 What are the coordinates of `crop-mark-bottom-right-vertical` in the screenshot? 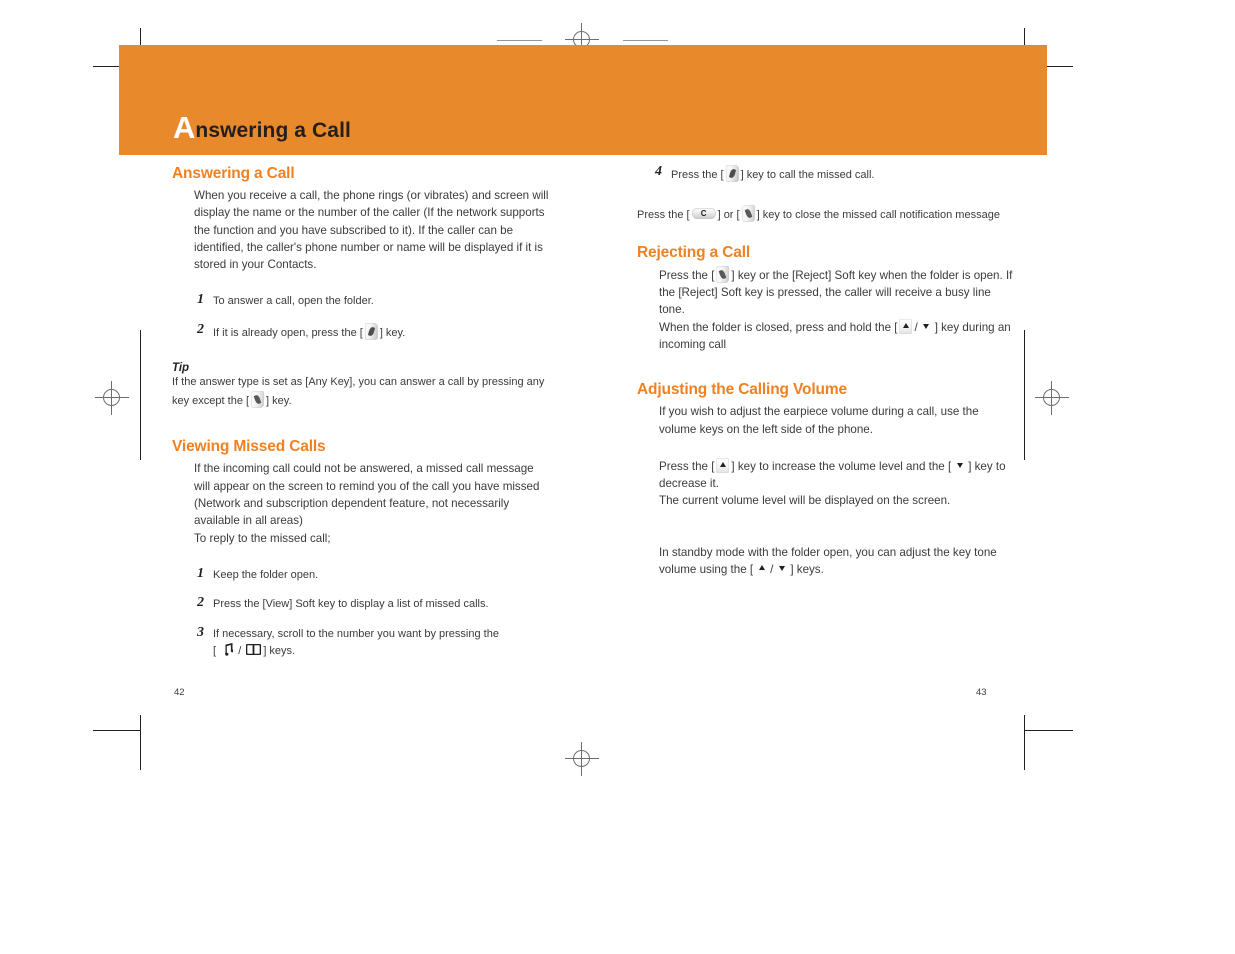 It's located at (1024, 742).